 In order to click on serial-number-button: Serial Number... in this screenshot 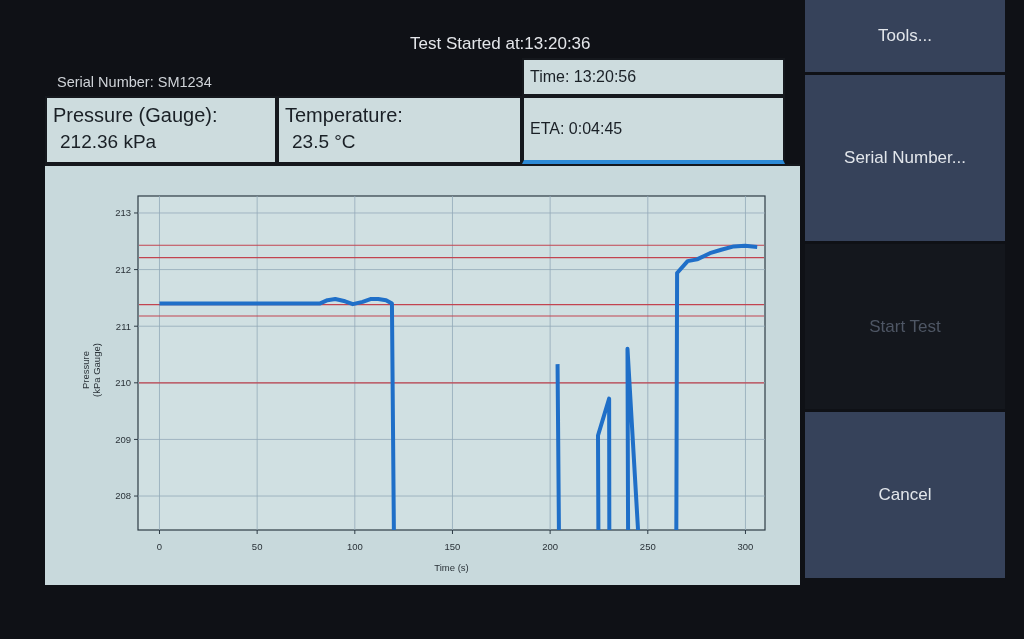, I will do `click(905, 158)`.